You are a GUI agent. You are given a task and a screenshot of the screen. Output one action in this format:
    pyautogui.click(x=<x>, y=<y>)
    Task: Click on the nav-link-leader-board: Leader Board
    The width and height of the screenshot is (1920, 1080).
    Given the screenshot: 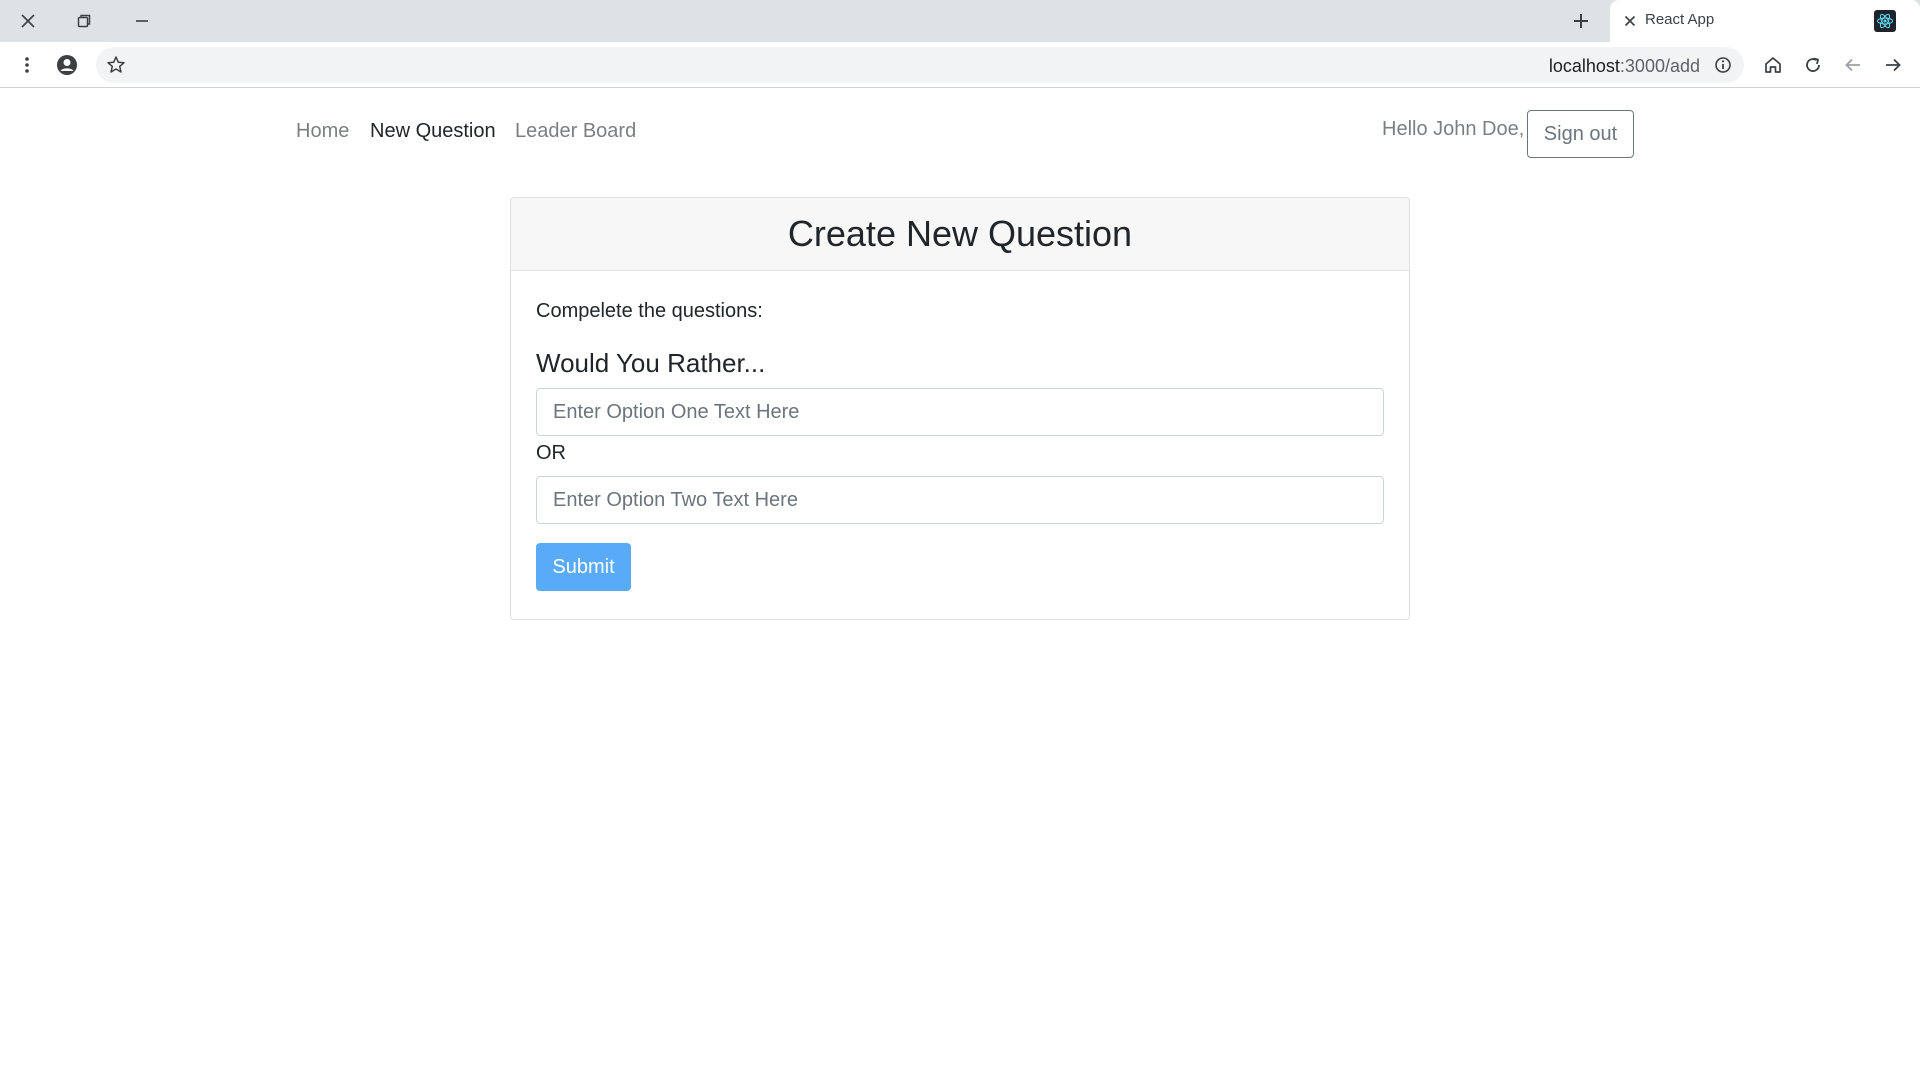 What is the action you would take?
    pyautogui.click(x=575, y=131)
    